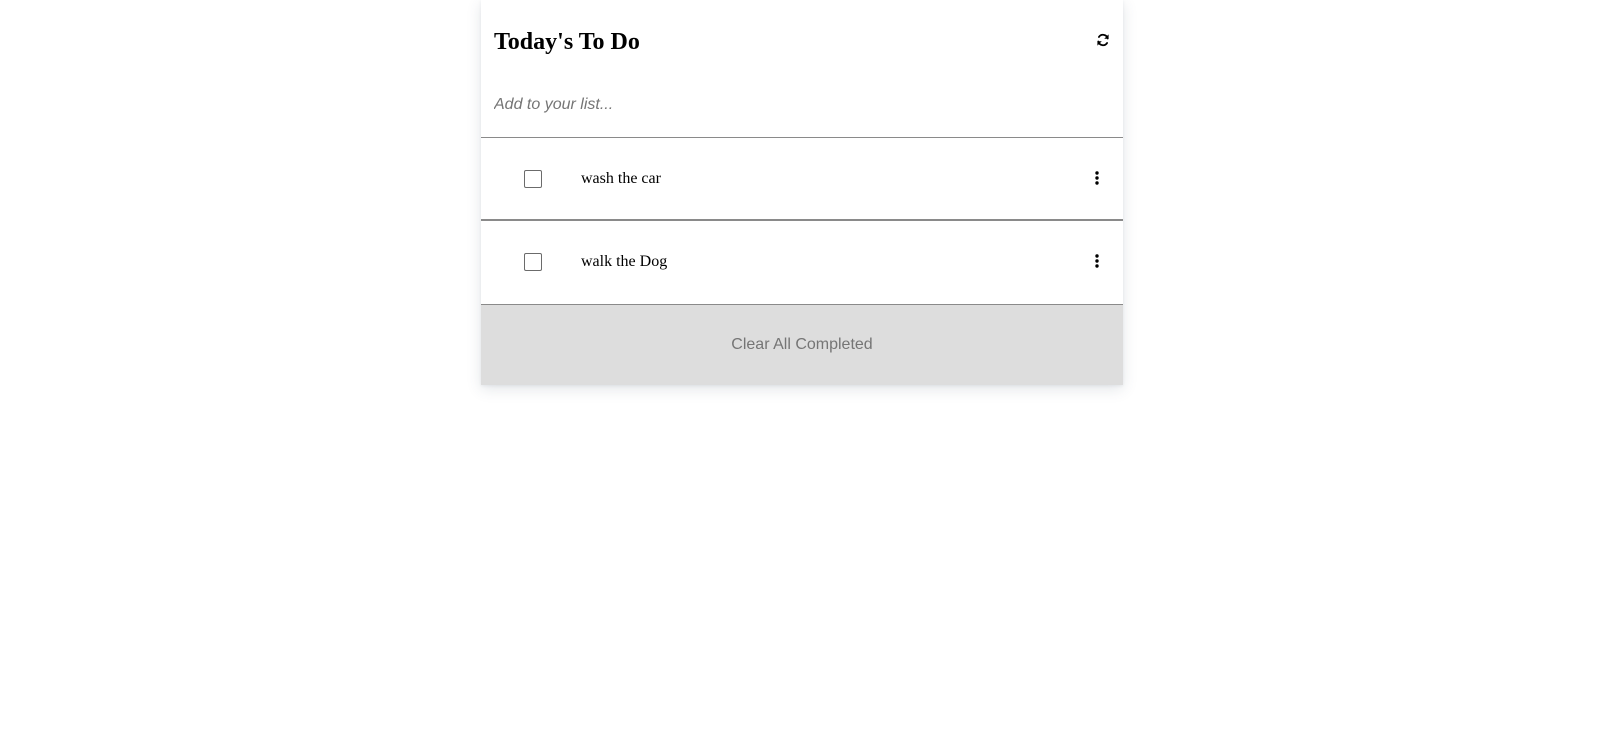  What do you see at coordinates (567, 42) in the screenshot?
I see `page-title: Today's To Do` at bounding box center [567, 42].